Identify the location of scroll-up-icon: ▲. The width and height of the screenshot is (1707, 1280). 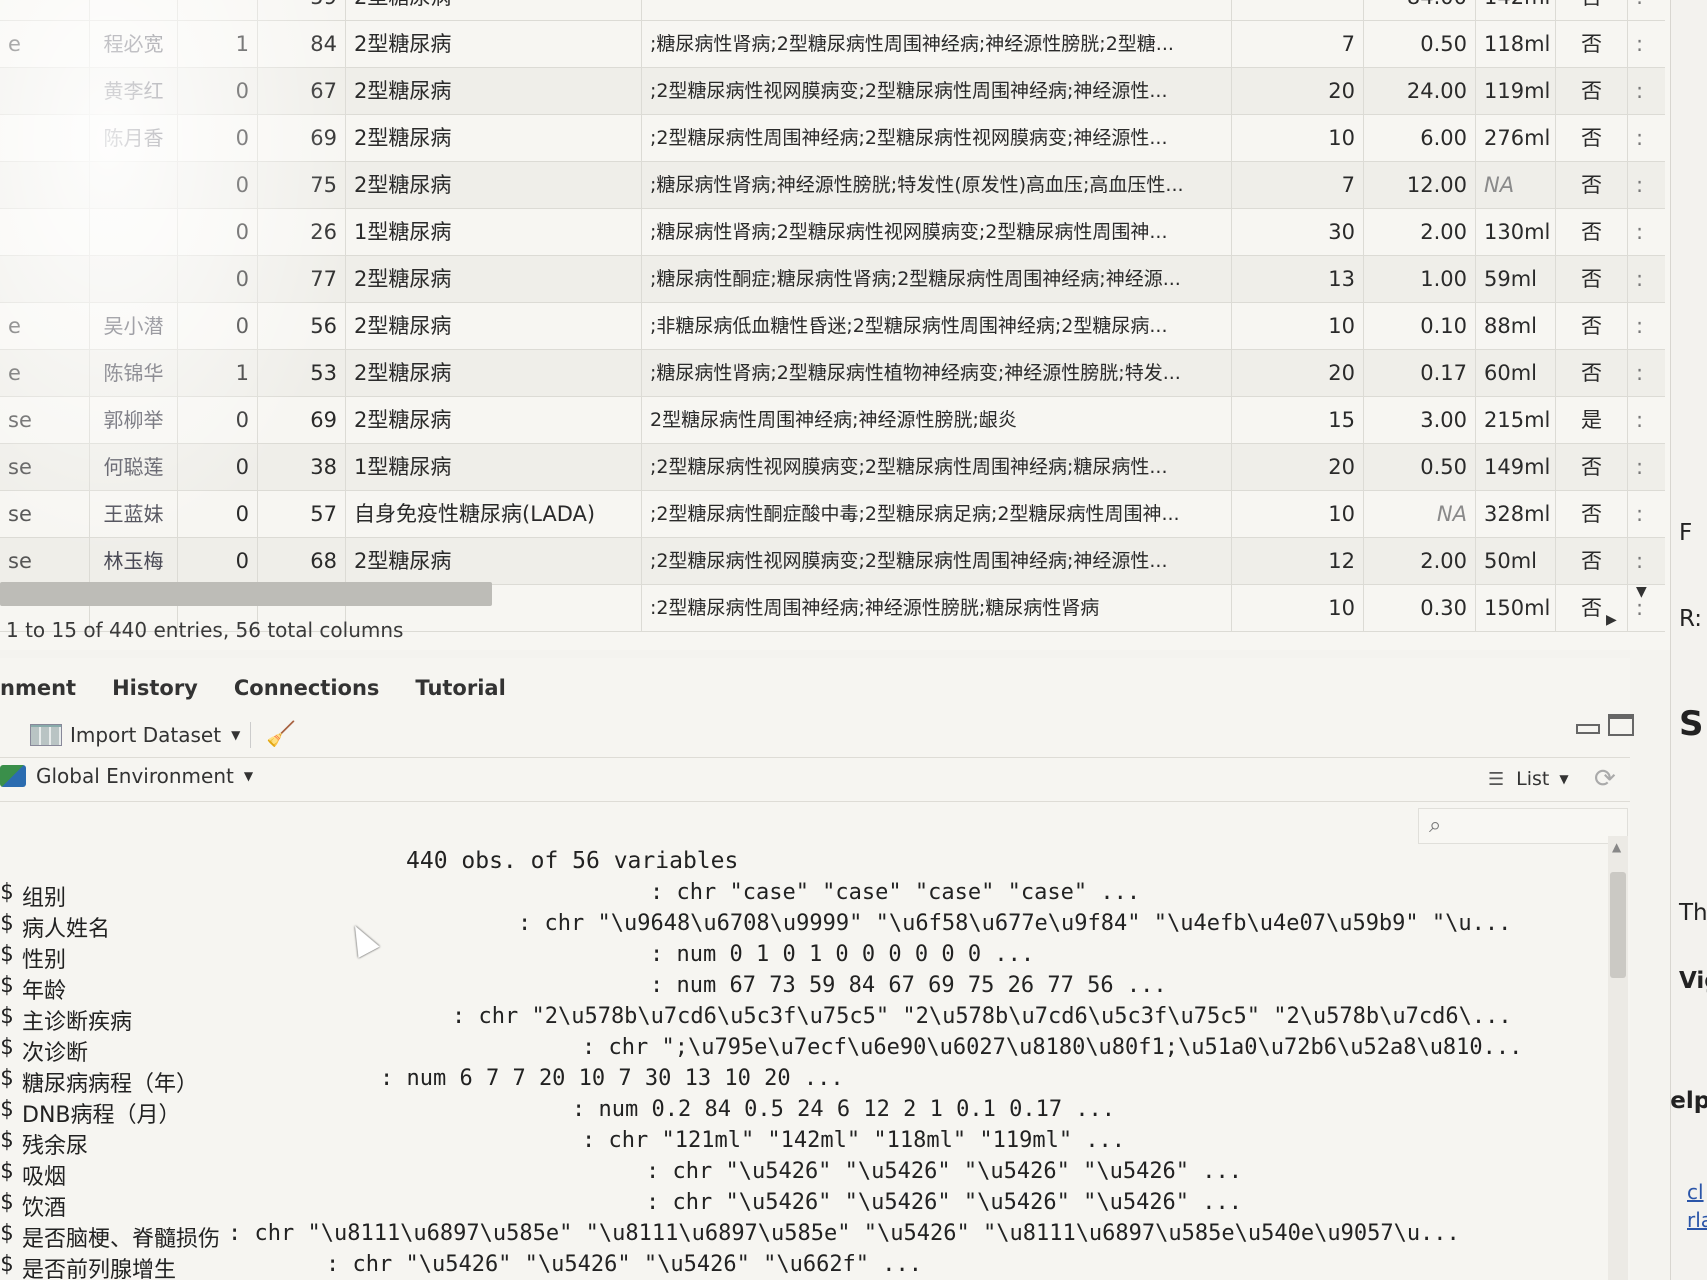
(1616, 847).